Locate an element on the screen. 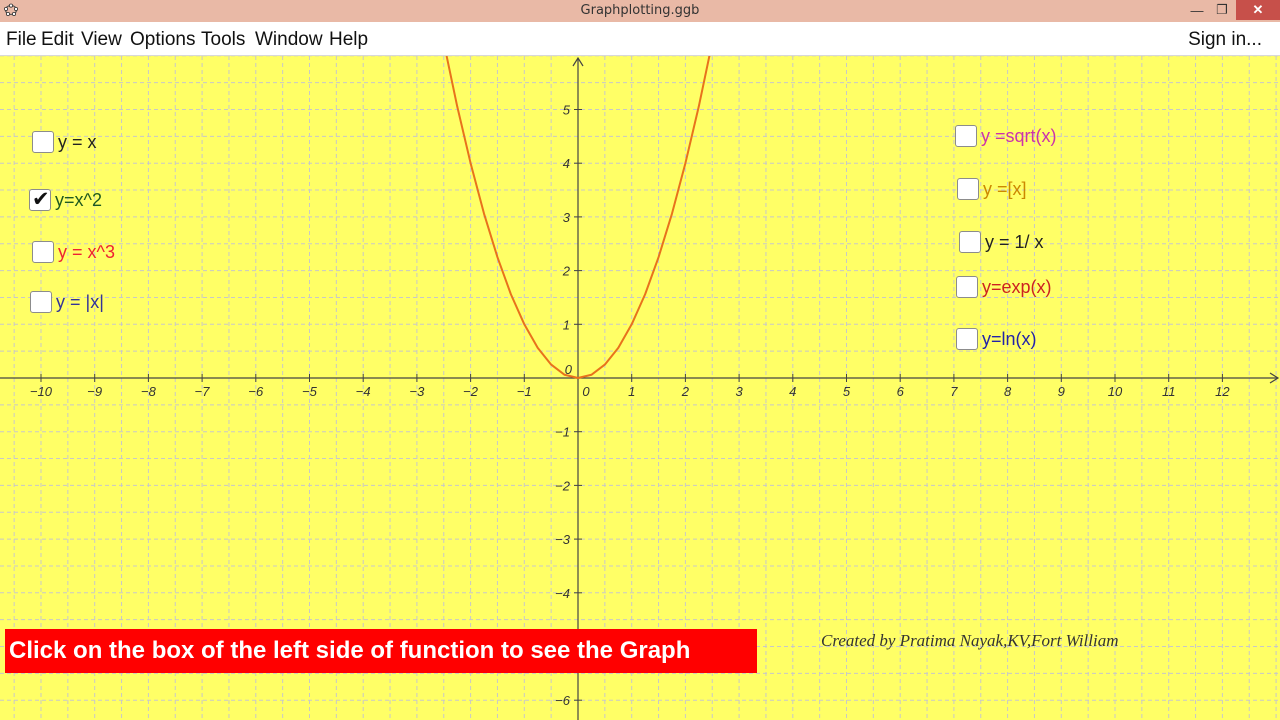 This screenshot has width=1280, height=720. x-tick-label: 0 is located at coordinates (586, 391).